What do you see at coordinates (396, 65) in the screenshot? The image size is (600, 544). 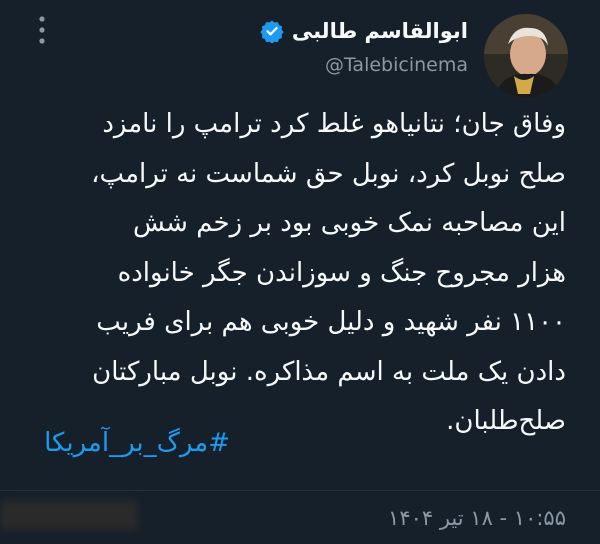 I see `author-handle: @Talebicinema` at bounding box center [396, 65].